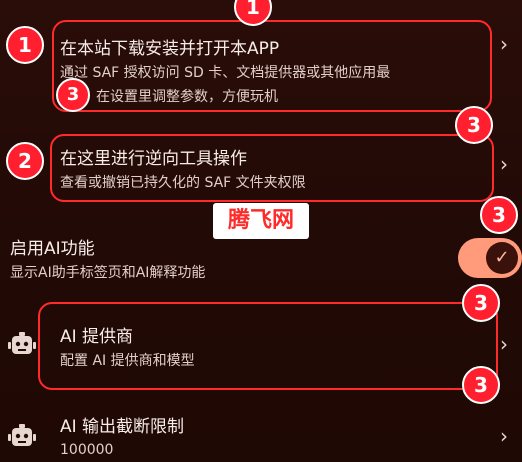  What do you see at coordinates (25, 161) in the screenshot?
I see `annotation-badge: 2` at bounding box center [25, 161].